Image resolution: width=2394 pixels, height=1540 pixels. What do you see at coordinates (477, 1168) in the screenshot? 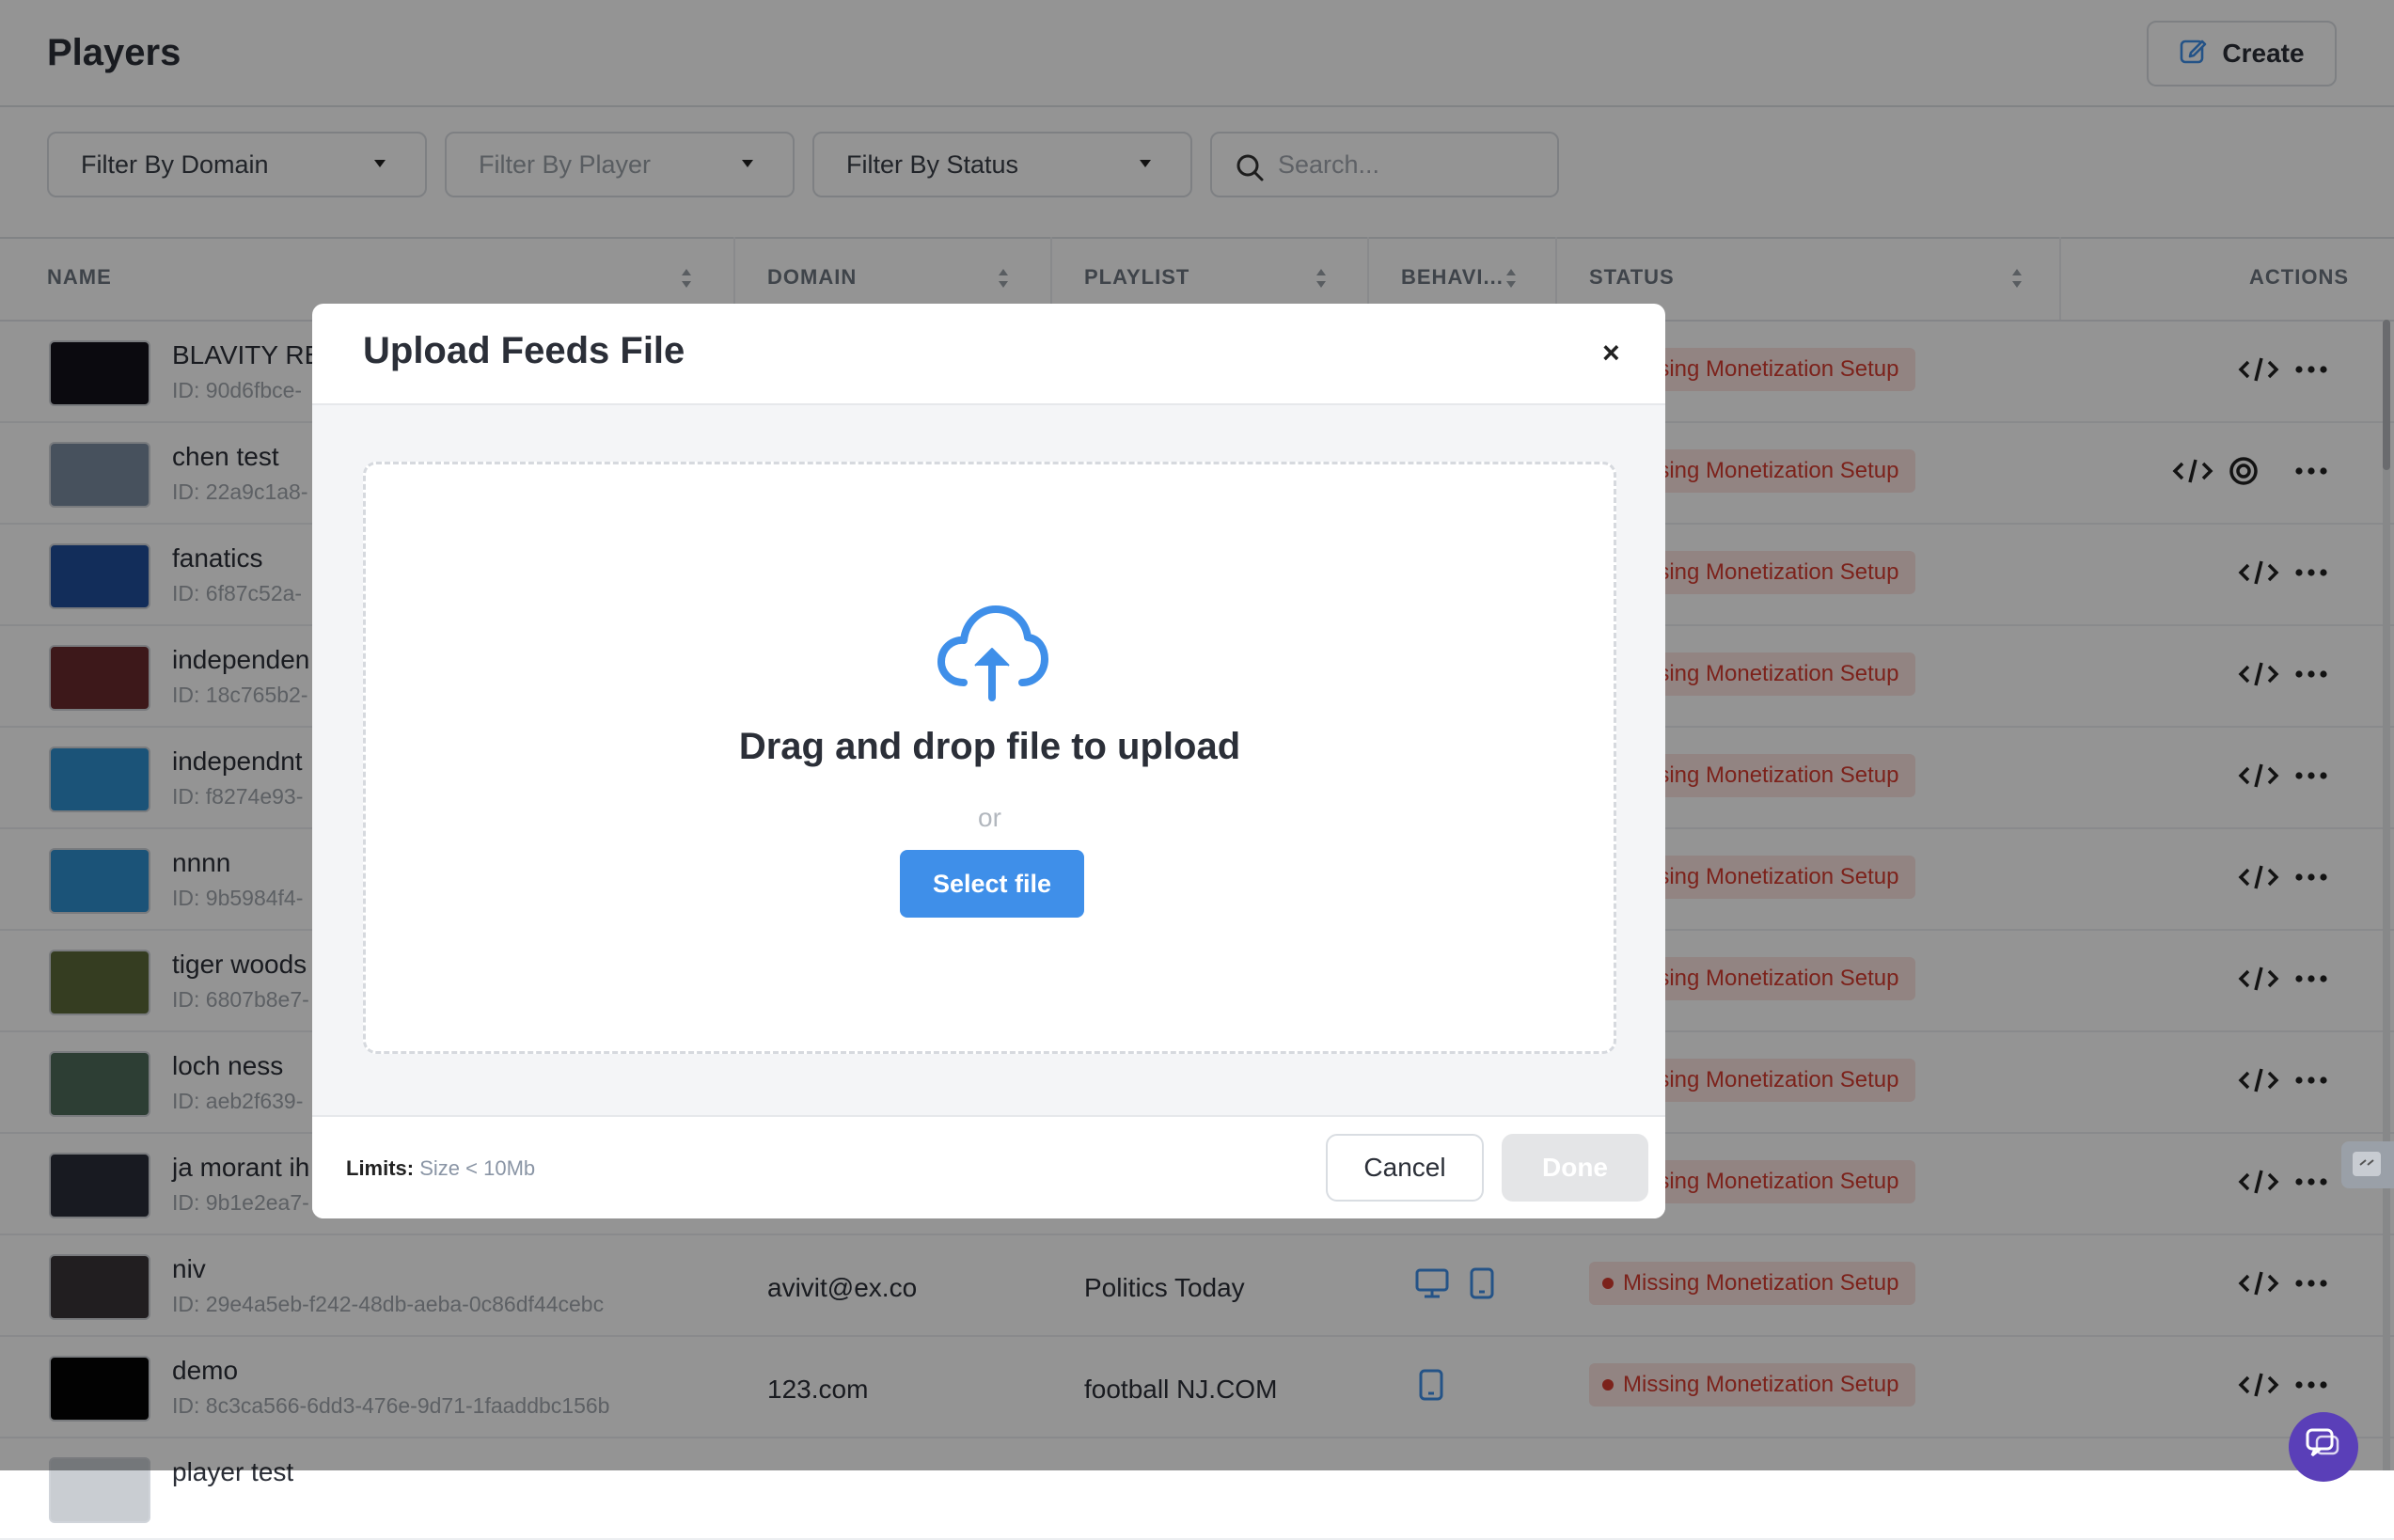
I see `limits-value: Size < 10Mb` at bounding box center [477, 1168].